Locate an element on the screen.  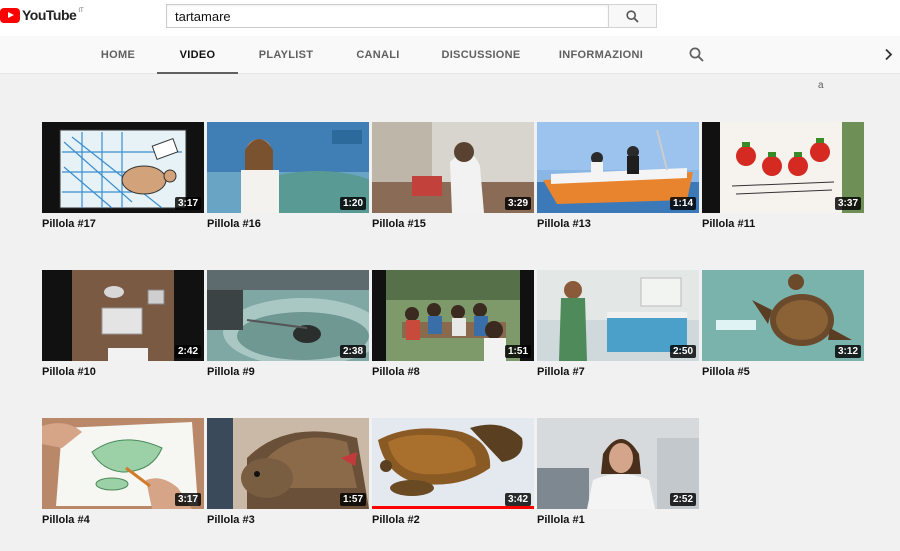
logo-text: YouTube is located at coordinates (49, 15).